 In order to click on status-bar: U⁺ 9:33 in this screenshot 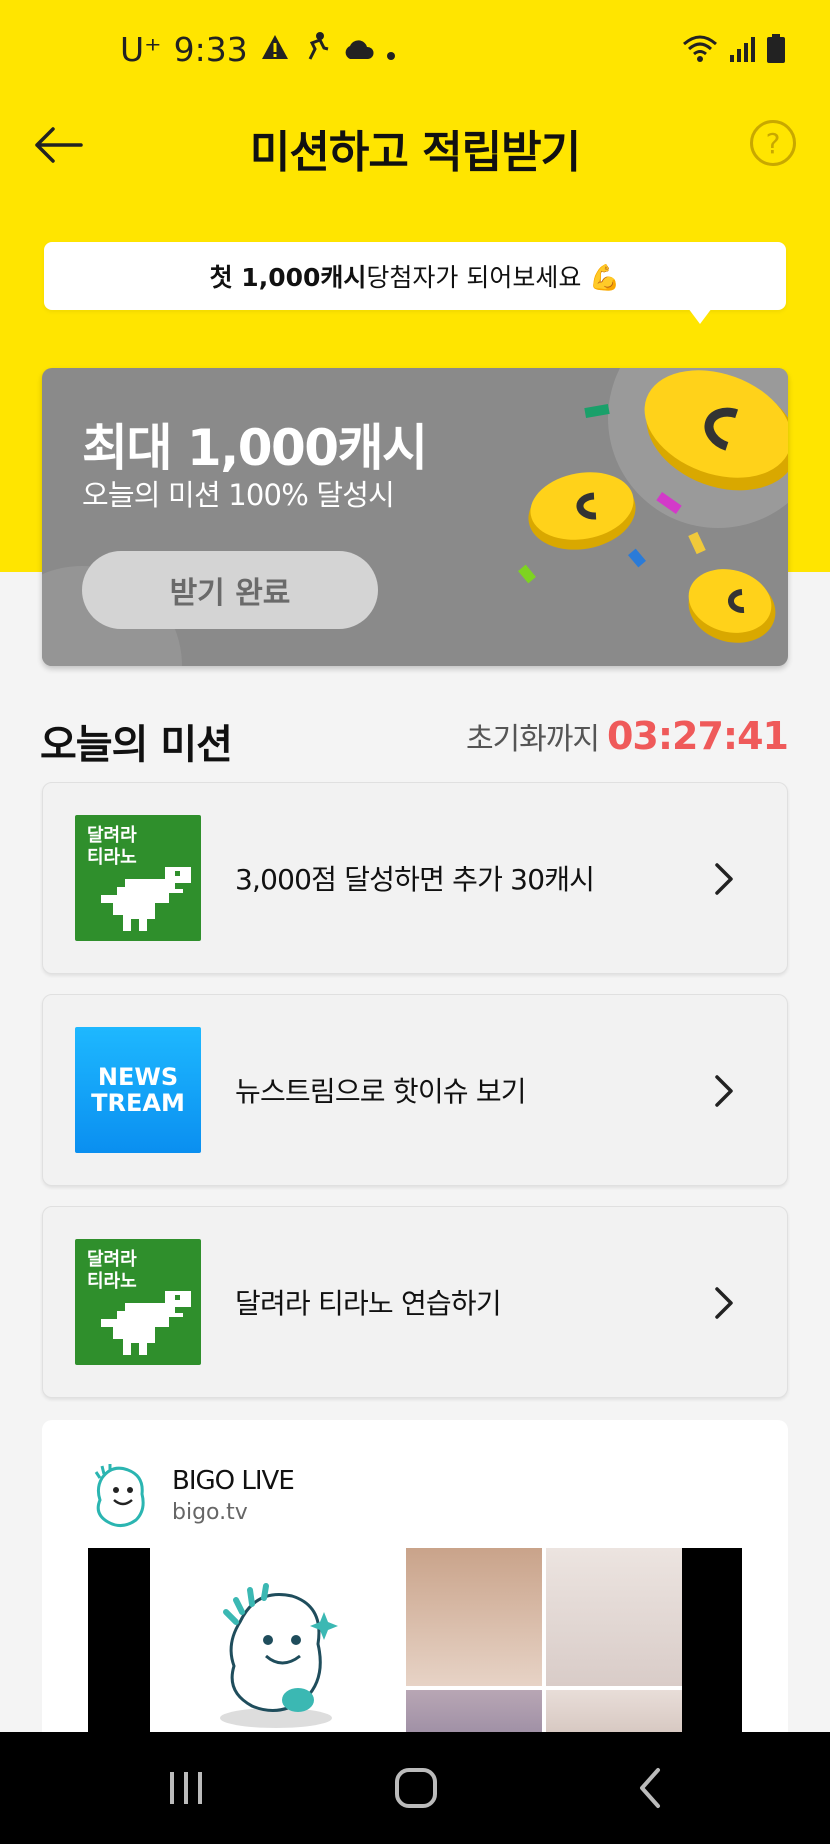, I will do `click(415, 50)`.